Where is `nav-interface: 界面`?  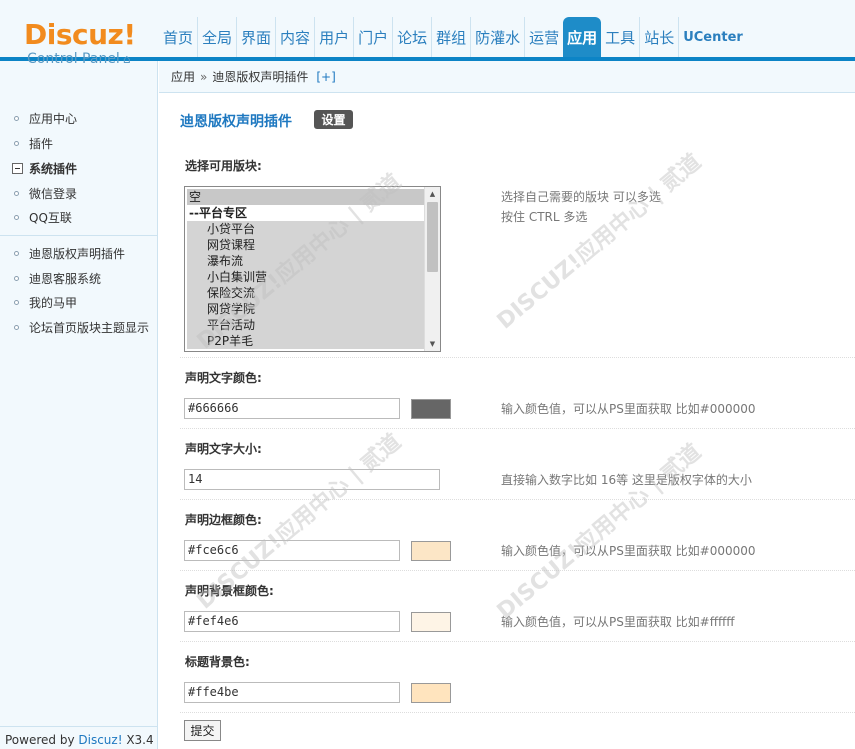 nav-interface: 界面 is located at coordinates (255, 37).